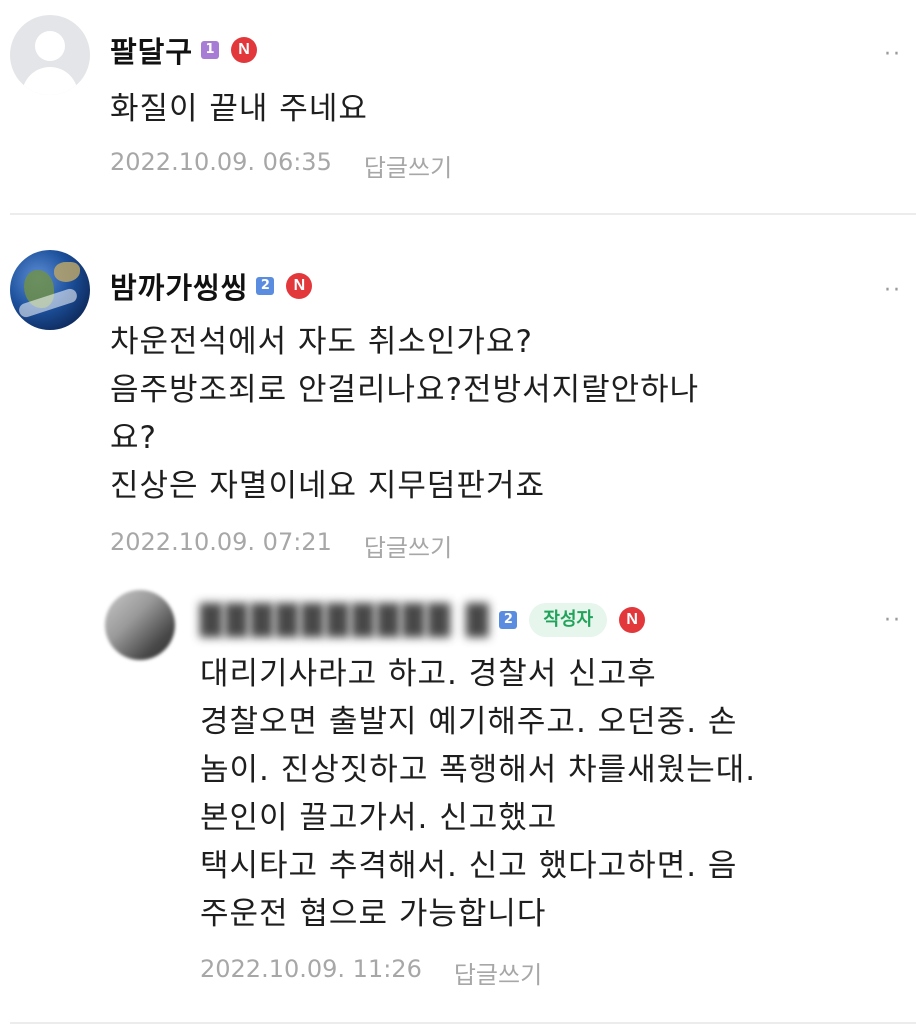  What do you see at coordinates (50, 81) in the screenshot?
I see `avatar-body-shape` at bounding box center [50, 81].